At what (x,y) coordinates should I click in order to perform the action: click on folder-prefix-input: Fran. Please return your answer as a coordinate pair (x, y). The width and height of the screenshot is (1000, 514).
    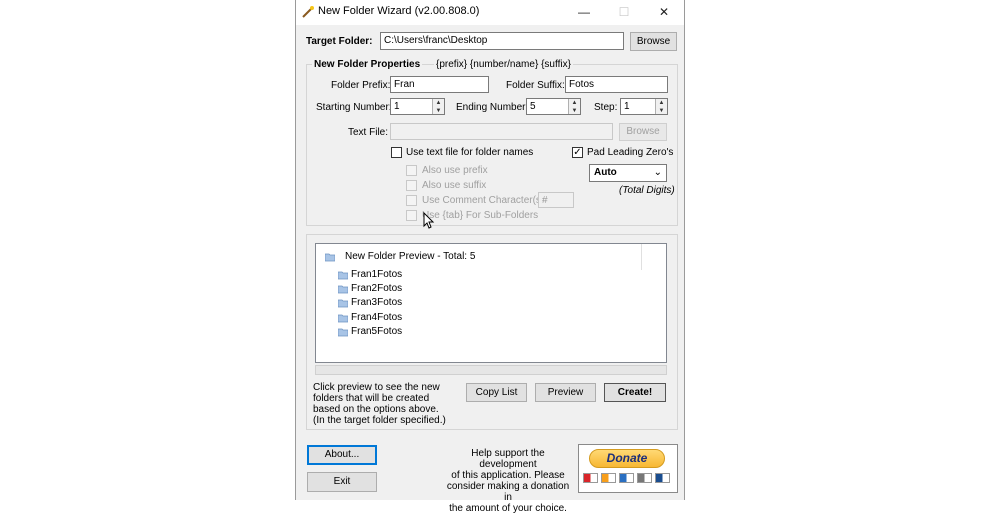
    Looking at the image, I should click on (439, 84).